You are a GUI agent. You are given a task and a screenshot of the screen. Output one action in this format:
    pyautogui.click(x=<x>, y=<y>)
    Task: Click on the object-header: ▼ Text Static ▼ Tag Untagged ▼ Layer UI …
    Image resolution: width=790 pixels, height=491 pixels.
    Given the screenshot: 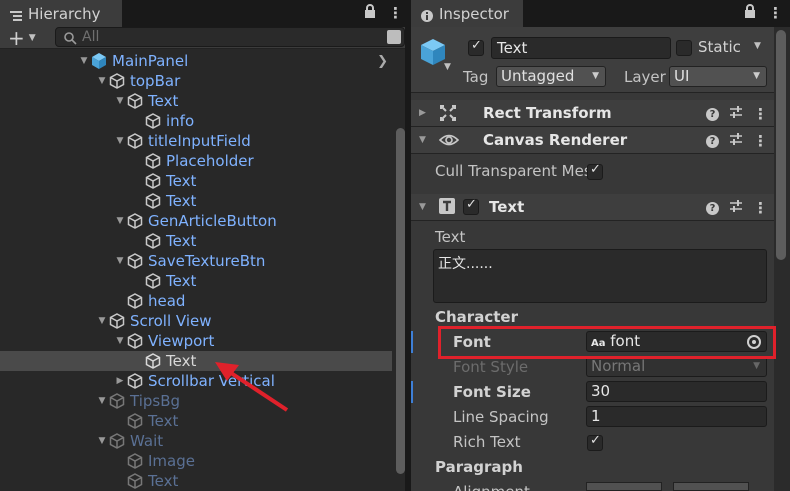 What is the action you would take?
    pyautogui.click(x=592, y=60)
    